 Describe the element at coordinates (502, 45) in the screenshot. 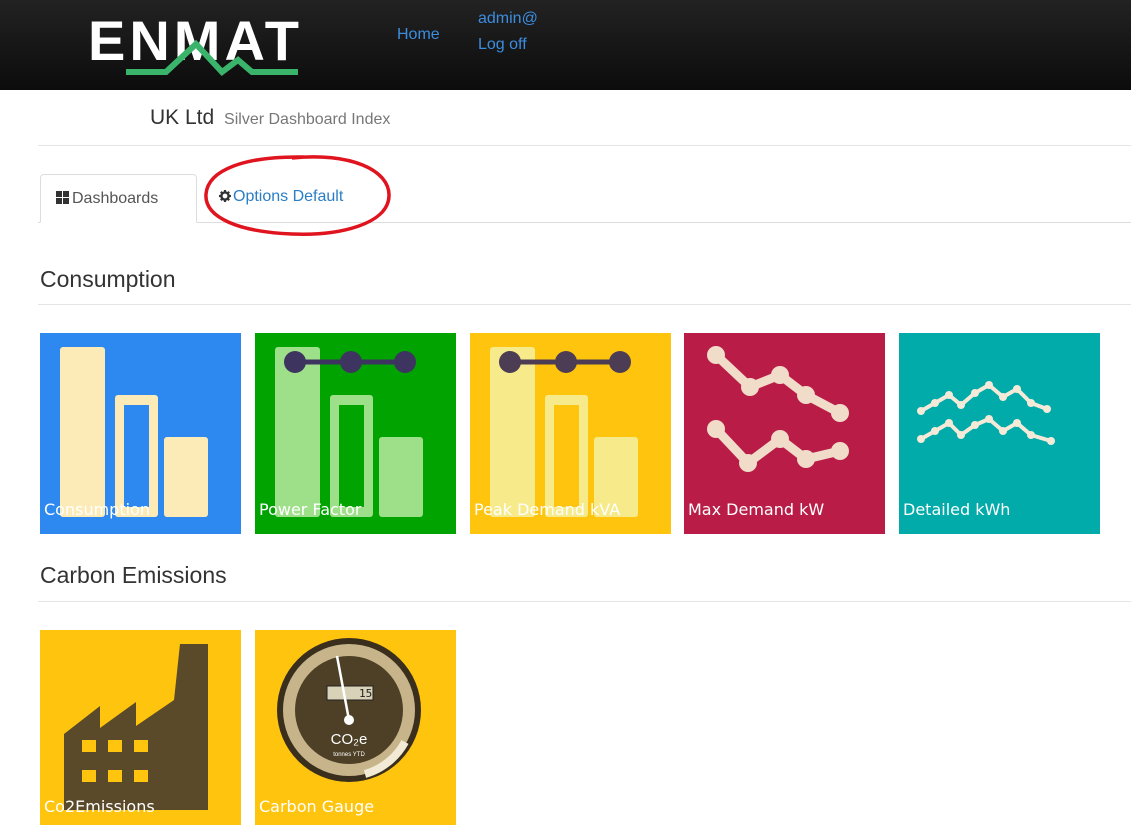

I see `nav-logoff-link: Log off` at that location.